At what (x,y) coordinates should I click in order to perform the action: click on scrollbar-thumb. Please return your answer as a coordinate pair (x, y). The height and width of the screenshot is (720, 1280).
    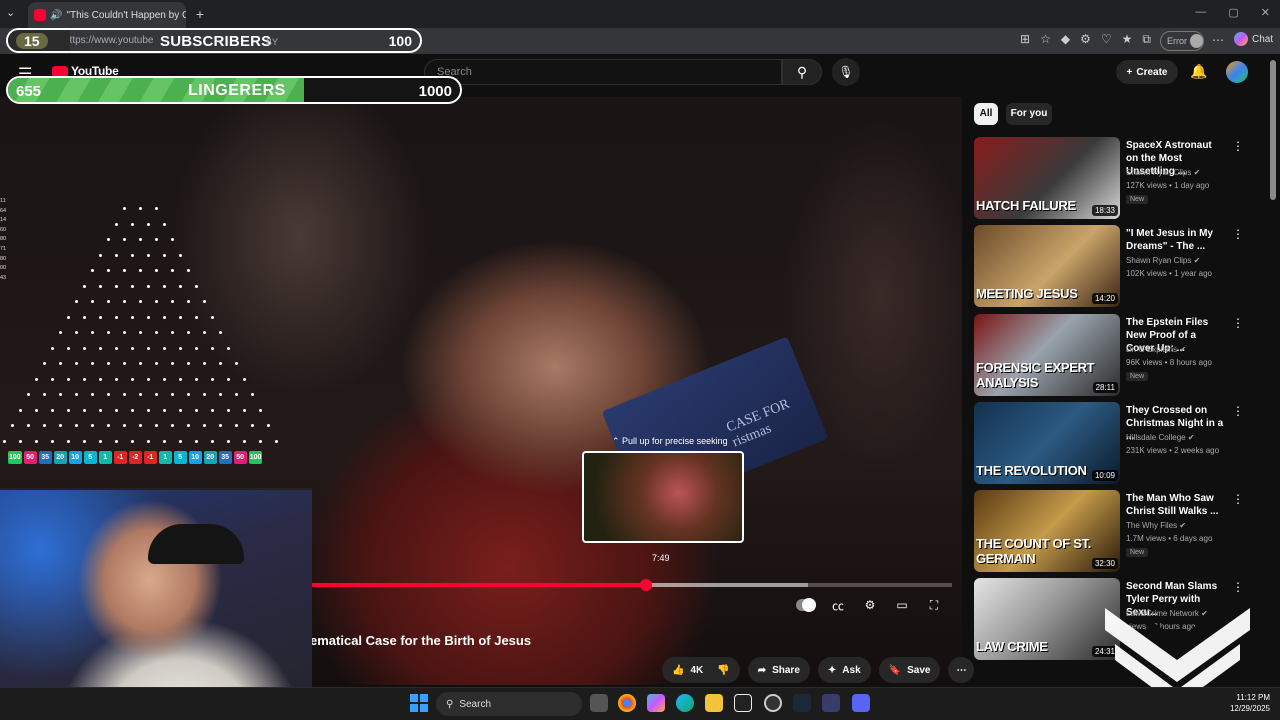
    Looking at the image, I should click on (1273, 130).